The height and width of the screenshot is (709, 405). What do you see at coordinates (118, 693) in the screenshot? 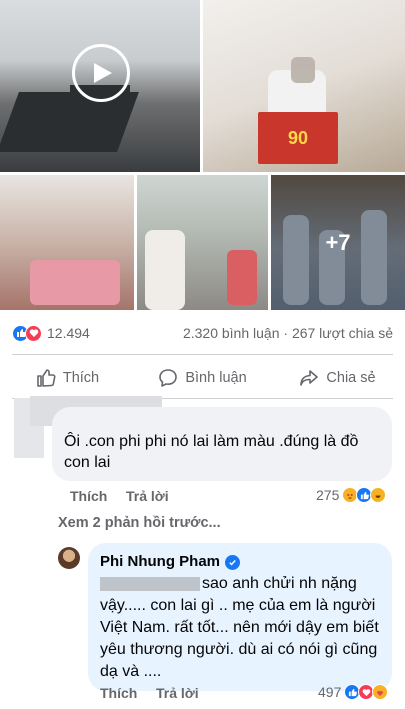
I see `reply-like-button: Thích` at bounding box center [118, 693].